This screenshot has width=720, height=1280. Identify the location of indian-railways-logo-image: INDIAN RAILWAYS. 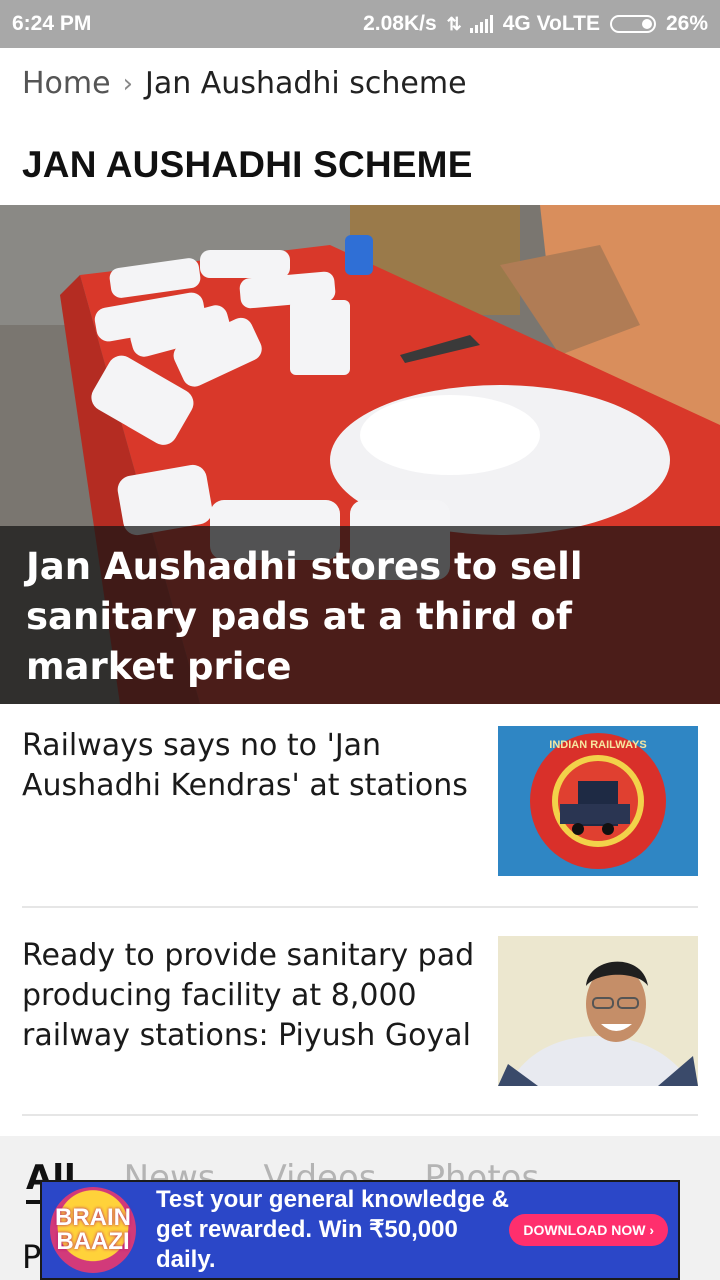
(598, 801).